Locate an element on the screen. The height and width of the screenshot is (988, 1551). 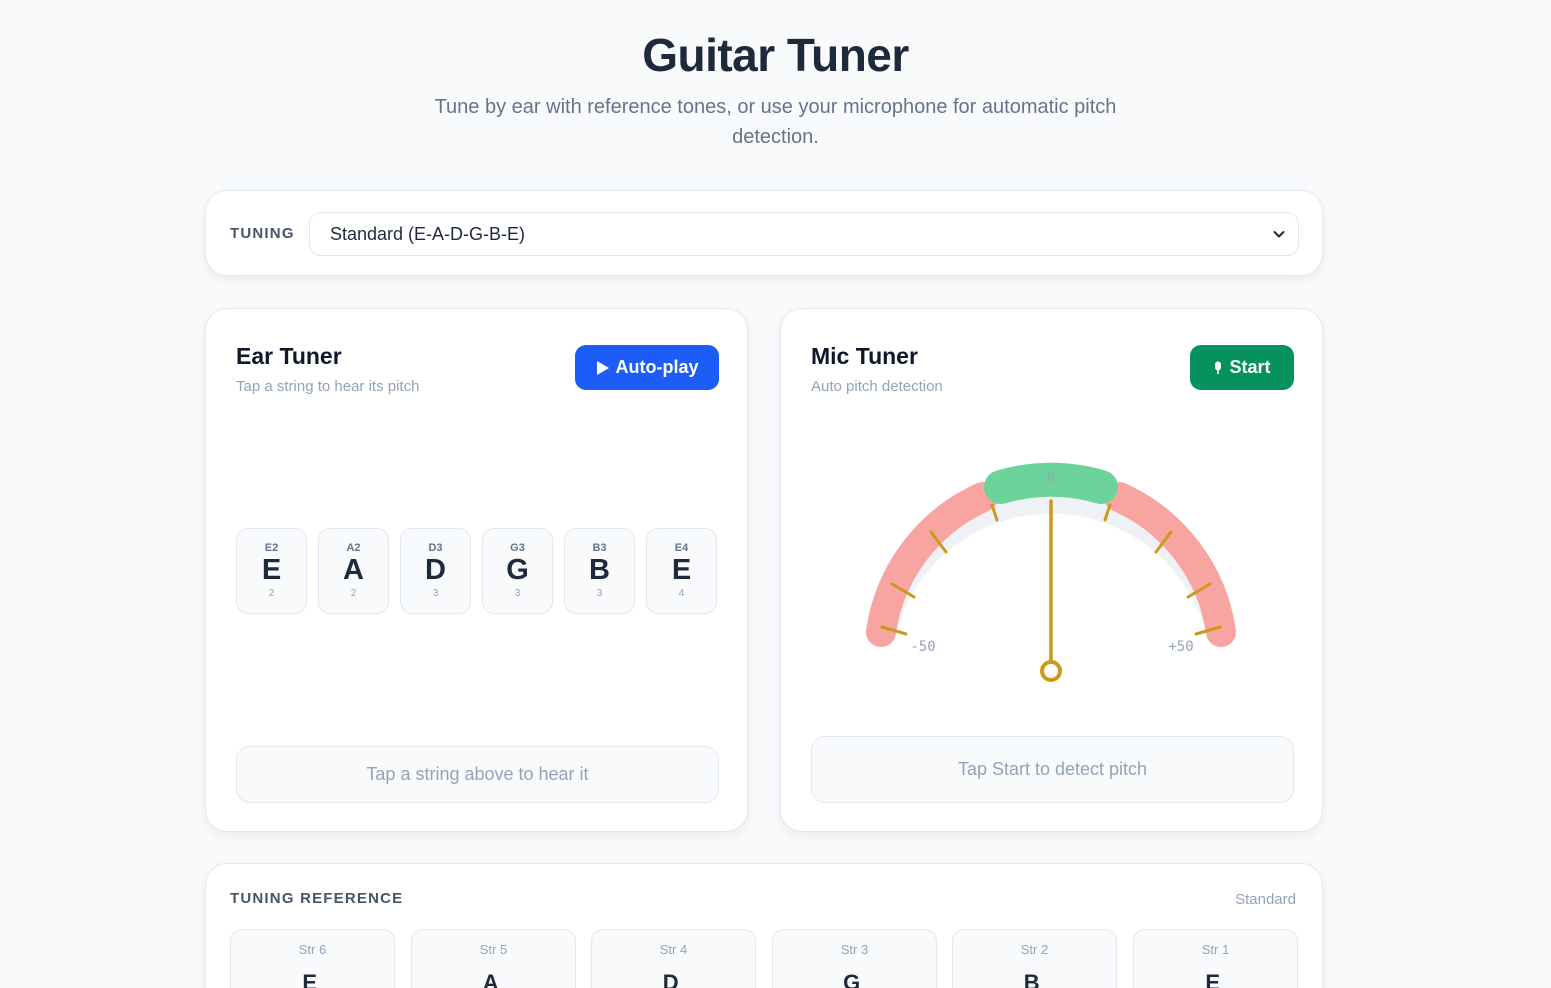
string-button-e4: E4 E 4 is located at coordinates (681, 571).